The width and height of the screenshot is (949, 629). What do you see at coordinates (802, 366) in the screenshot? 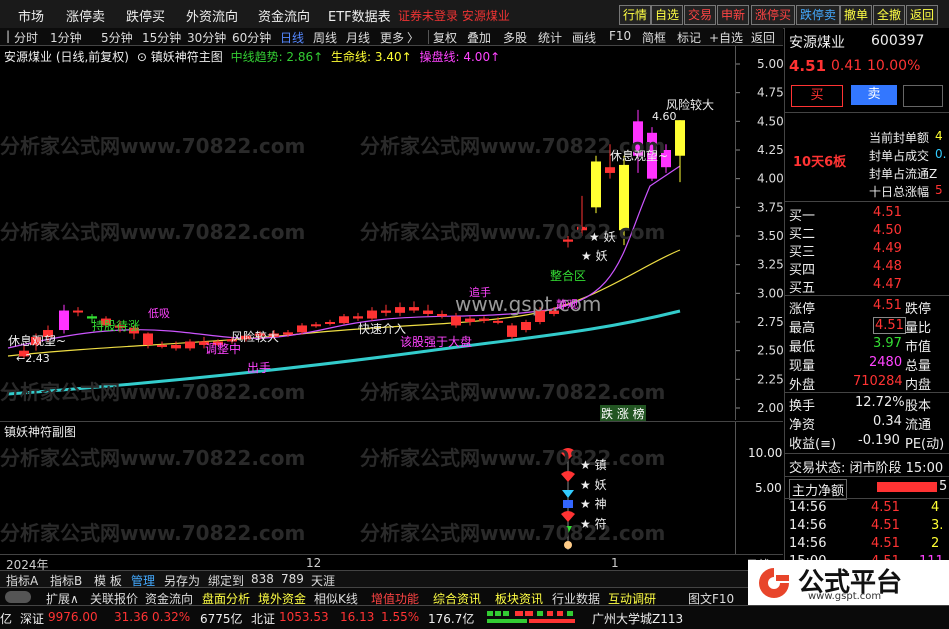
I see `stat-label: 现量` at bounding box center [802, 366].